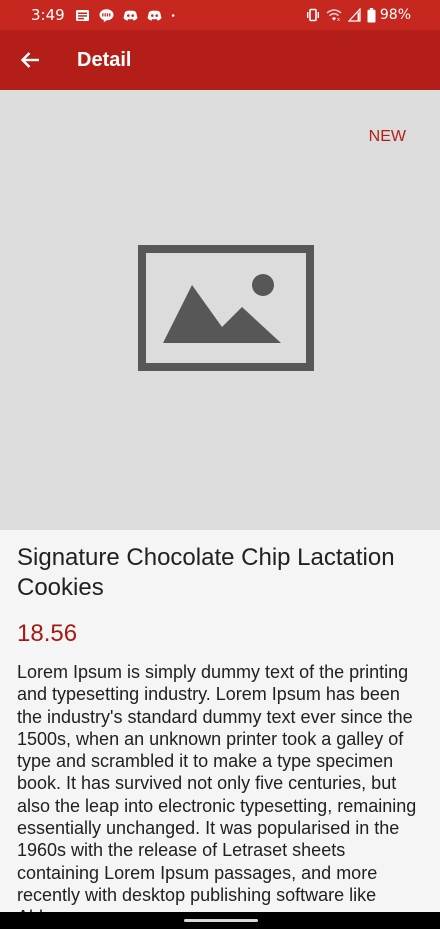 This screenshot has width=440, height=929. Describe the element at coordinates (220, 60) in the screenshot. I see `app-bar: Detail` at that location.